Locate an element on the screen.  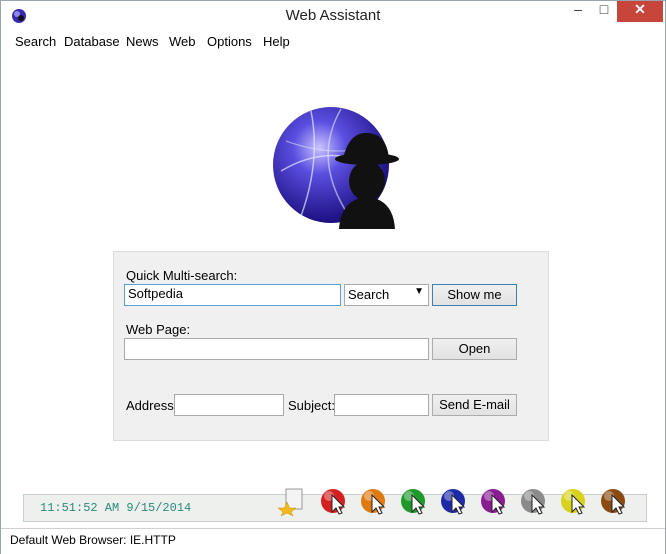
menu-news: News is located at coordinates (142, 41).